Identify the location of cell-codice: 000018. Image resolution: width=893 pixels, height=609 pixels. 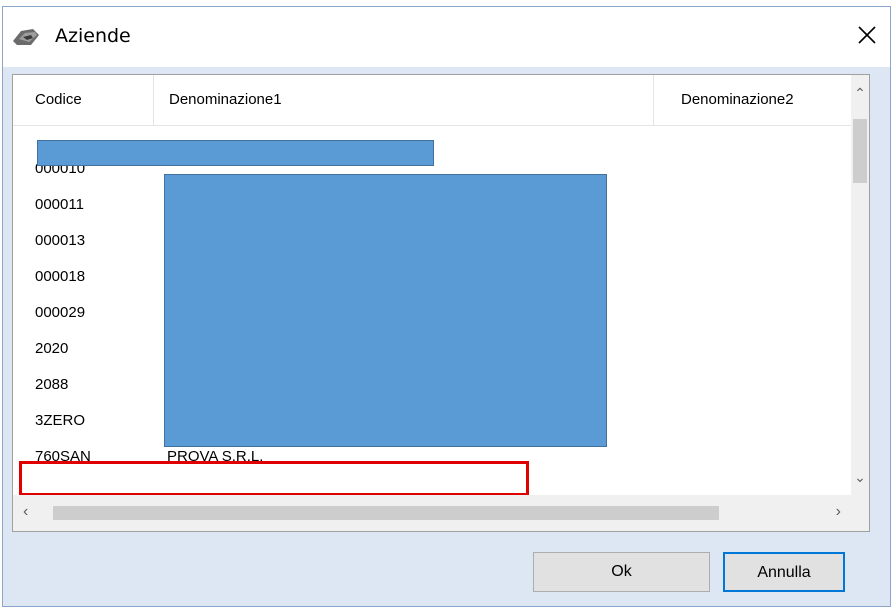
(60, 276).